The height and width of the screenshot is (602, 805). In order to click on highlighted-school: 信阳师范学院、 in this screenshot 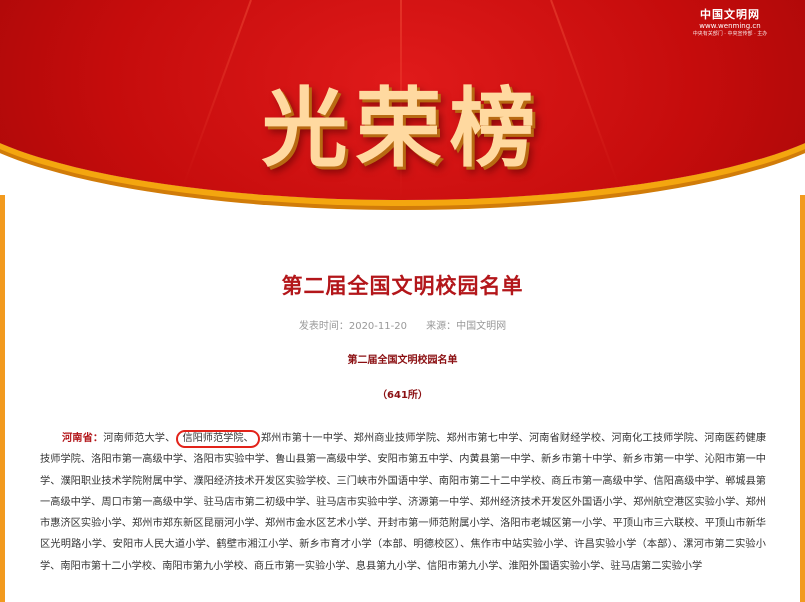, I will do `click(218, 439)`.